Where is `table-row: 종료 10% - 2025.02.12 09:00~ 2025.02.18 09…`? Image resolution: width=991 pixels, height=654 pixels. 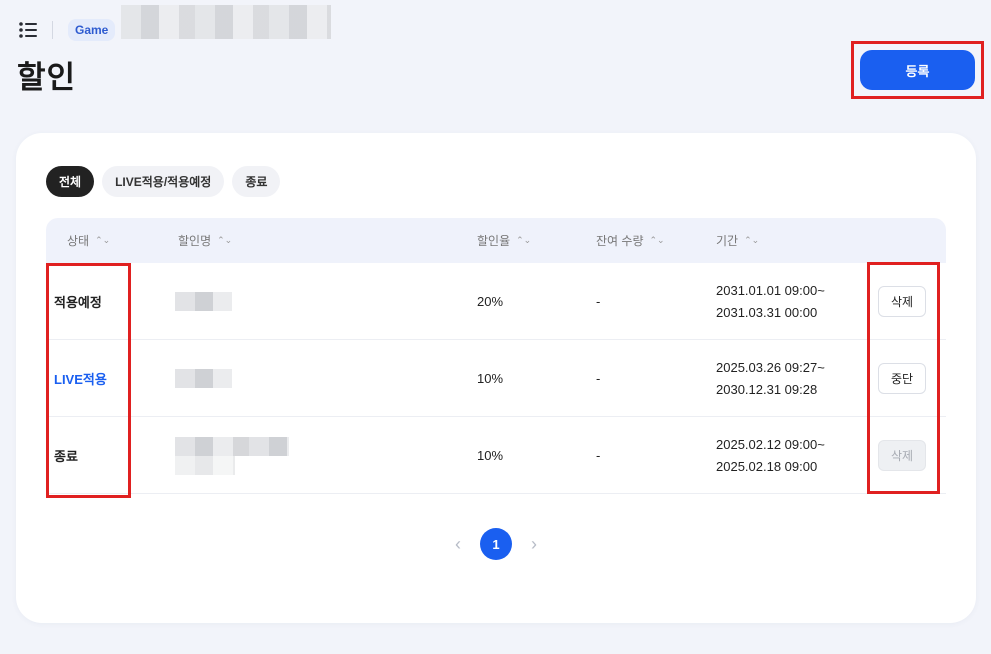 table-row: 종료 10% - 2025.02.12 09:00~ 2025.02.18 09… is located at coordinates (496, 455).